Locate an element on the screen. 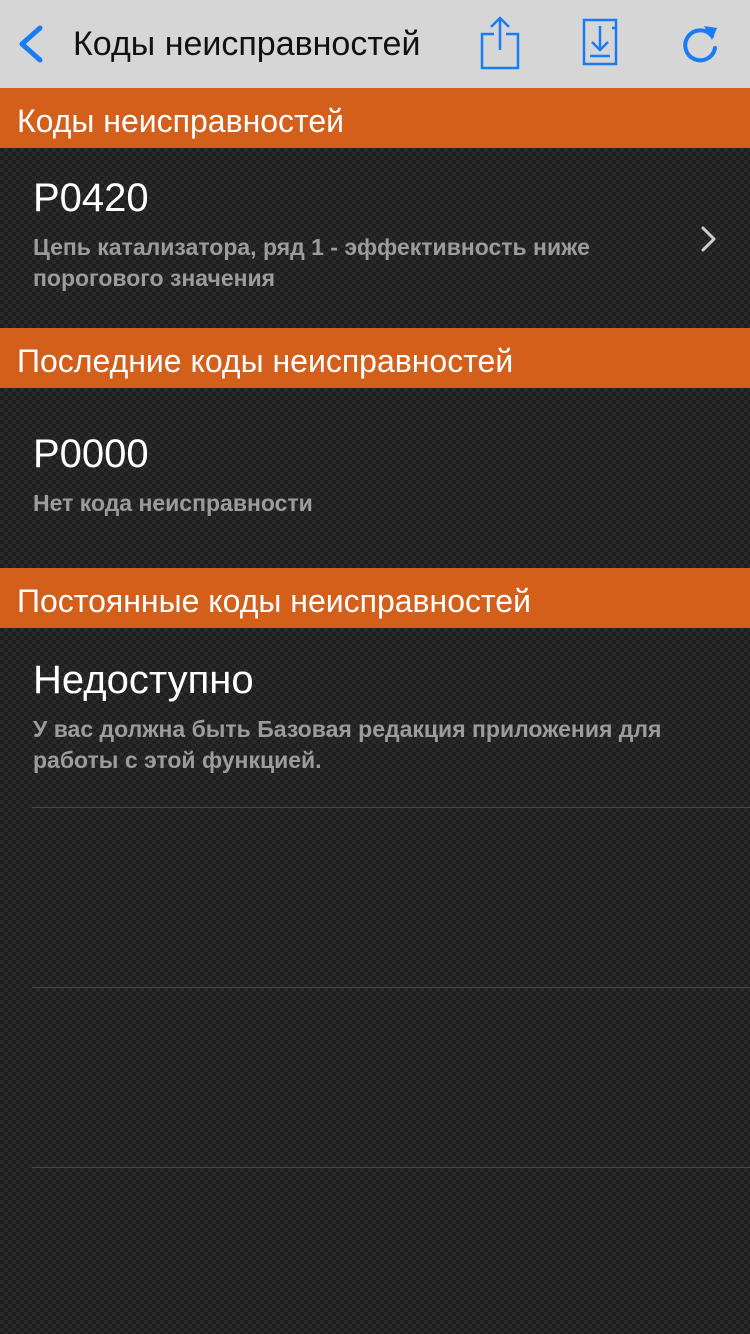 The height and width of the screenshot is (1334, 750). recent-fault-description: Нет кода неисправности is located at coordinates (173, 503).